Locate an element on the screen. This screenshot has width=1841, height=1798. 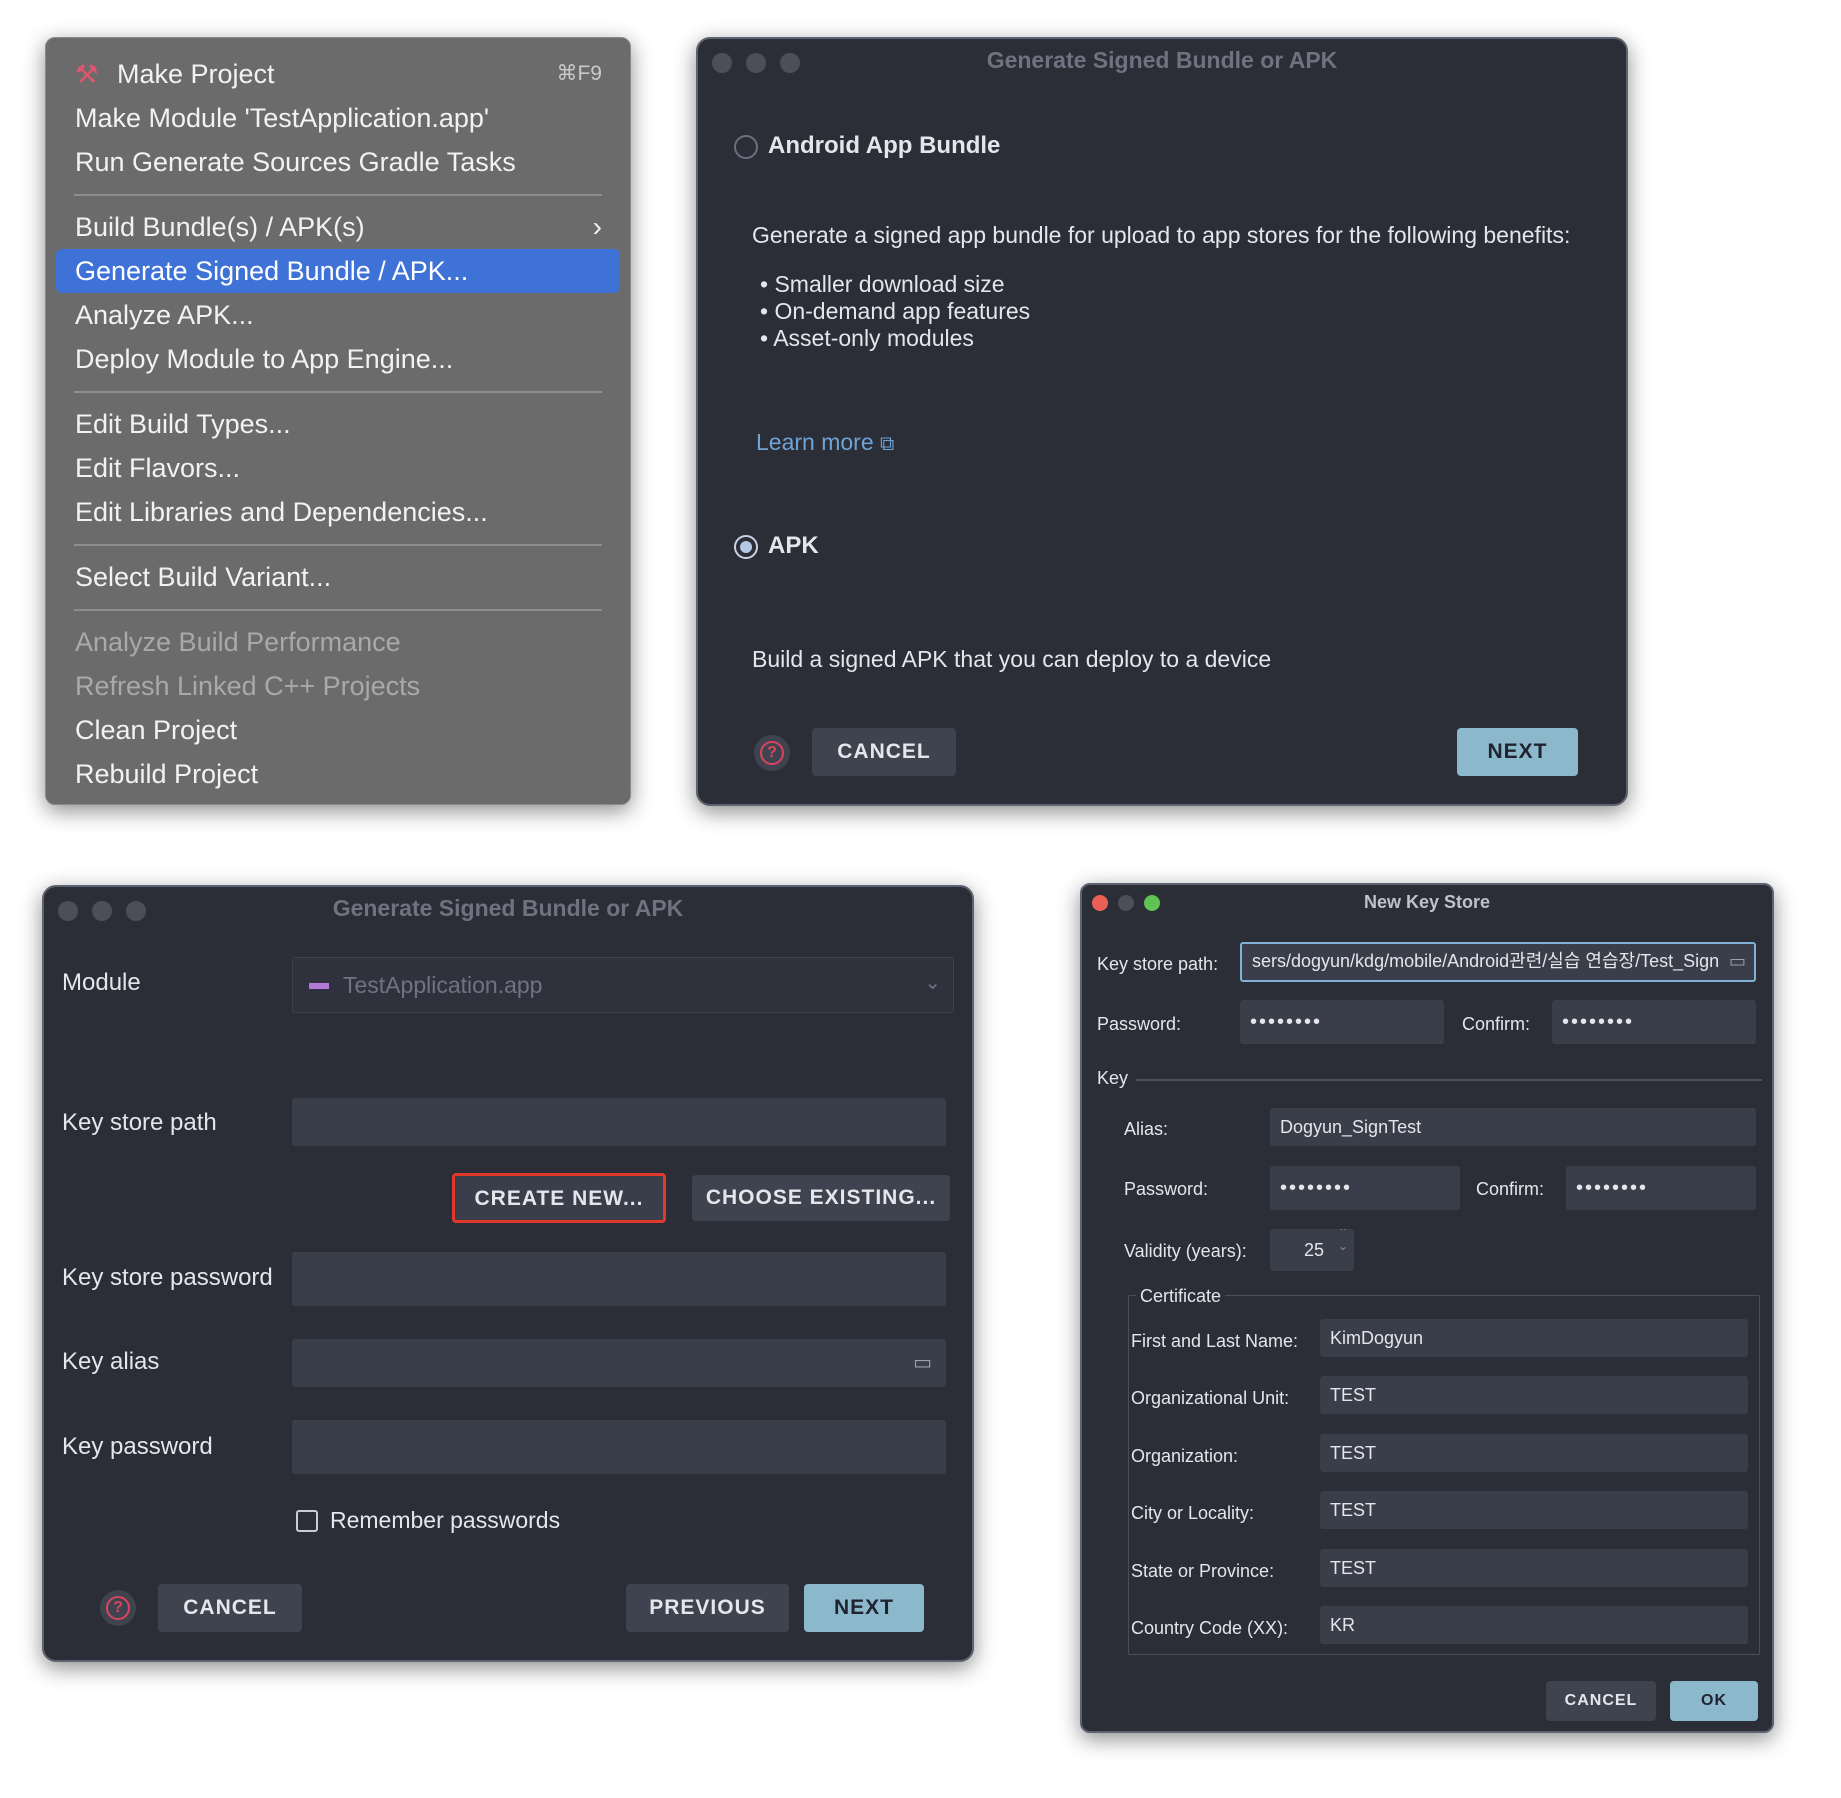
menu-item-make-module: Make Module 'TestApplication.app' is located at coordinates (338, 118).